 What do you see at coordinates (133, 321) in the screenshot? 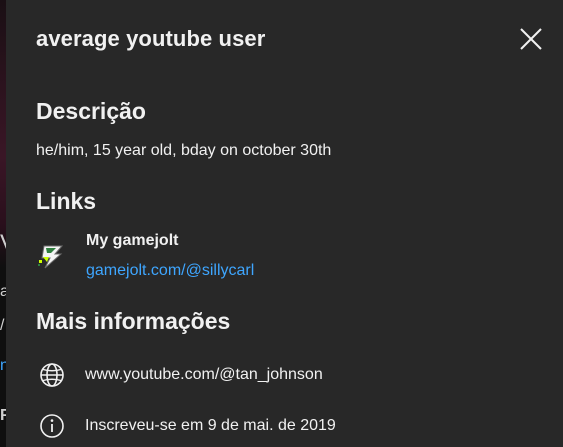
I see `more-info-heading: Mais informações` at bounding box center [133, 321].